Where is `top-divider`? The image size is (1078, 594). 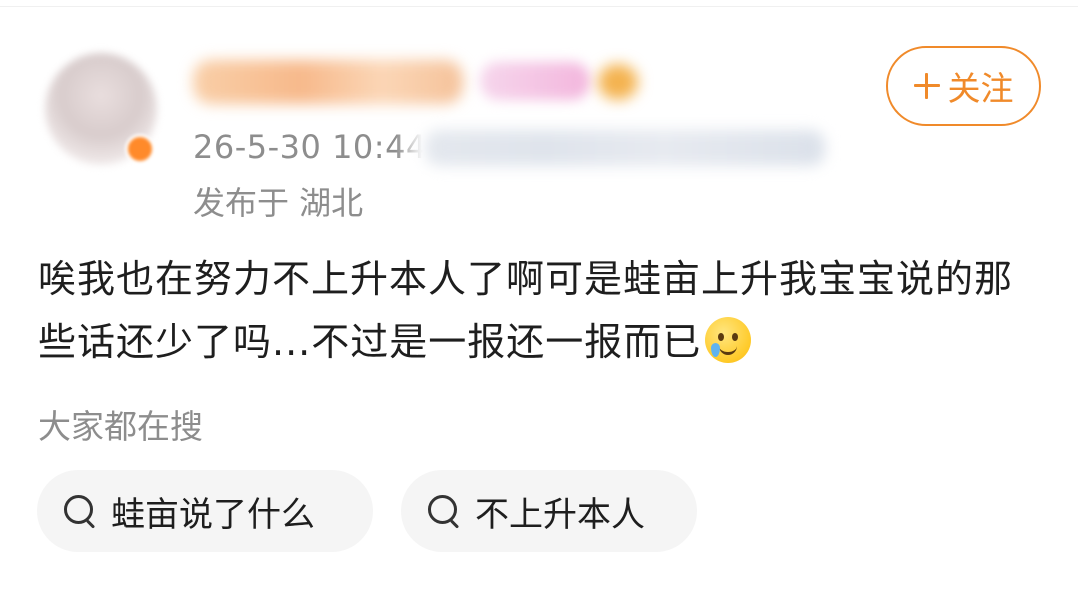 top-divider is located at coordinates (539, 6).